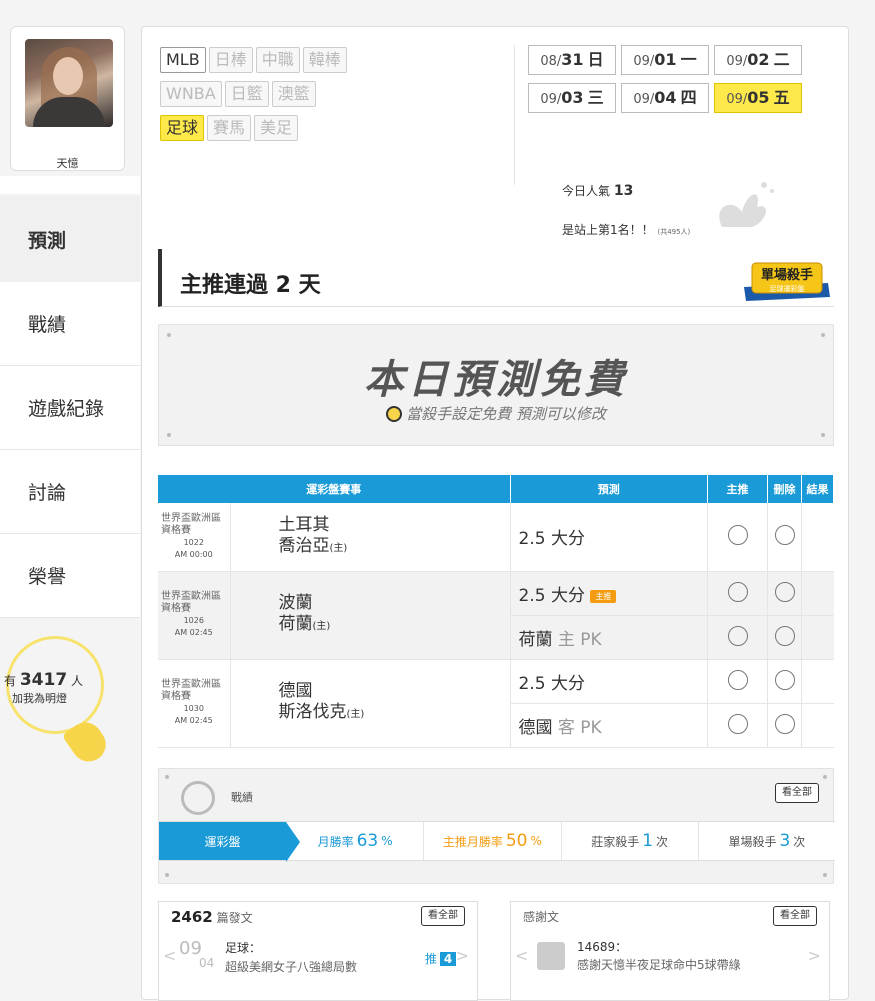 The height and width of the screenshot is (1001, 875). I want to click on record-title: 戰績, so click(242, 797).